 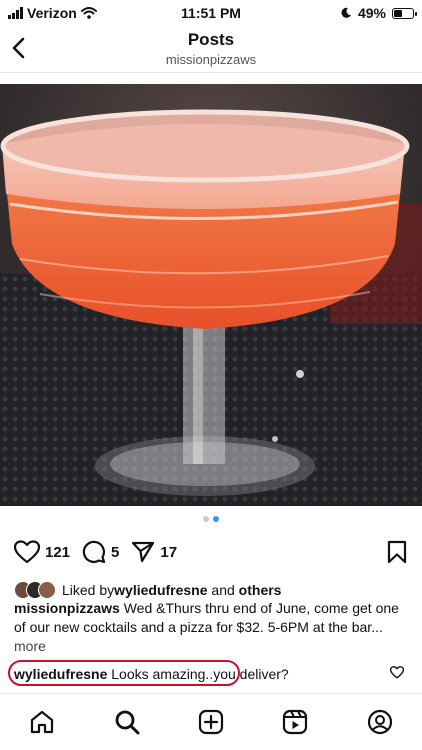 I want to click on action-bar: 121 5 17, so click(x=211, y=552).